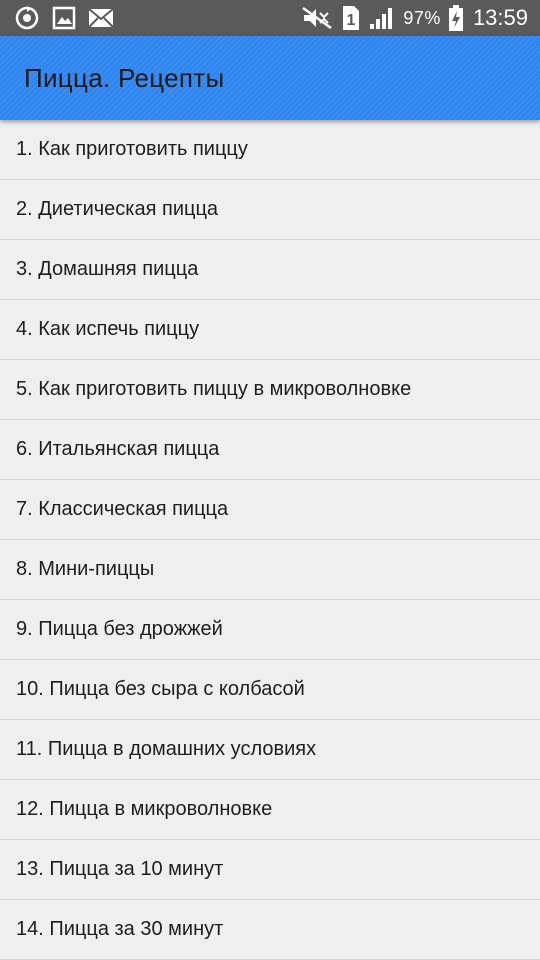  I want to click on sync-icon, so click(27, 18).